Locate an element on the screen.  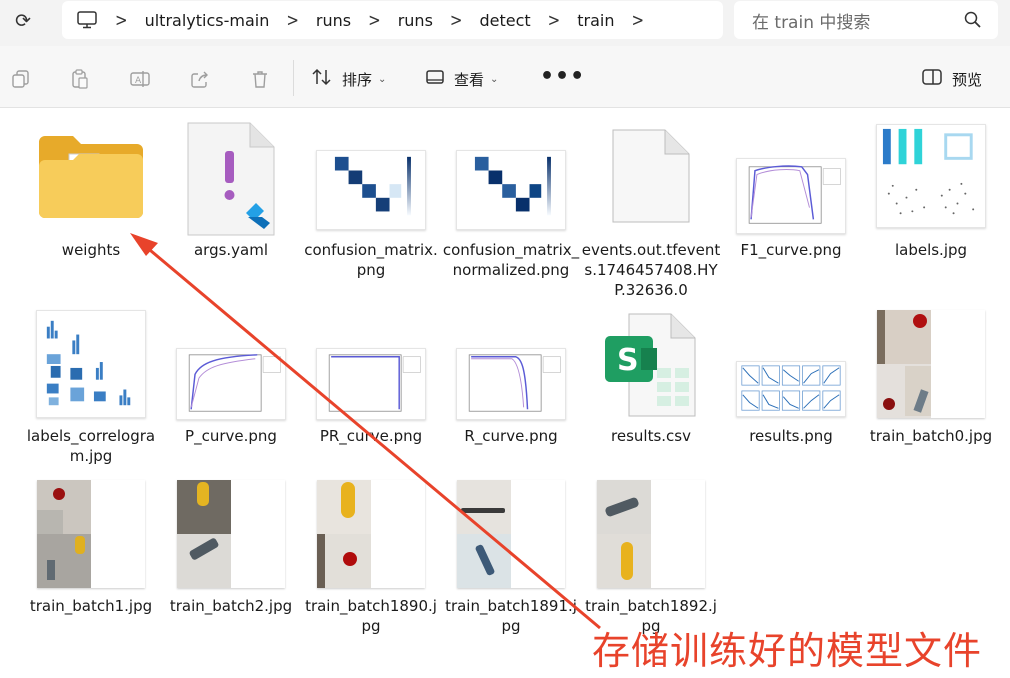
paste-icon is located at coordinates (80, 79).